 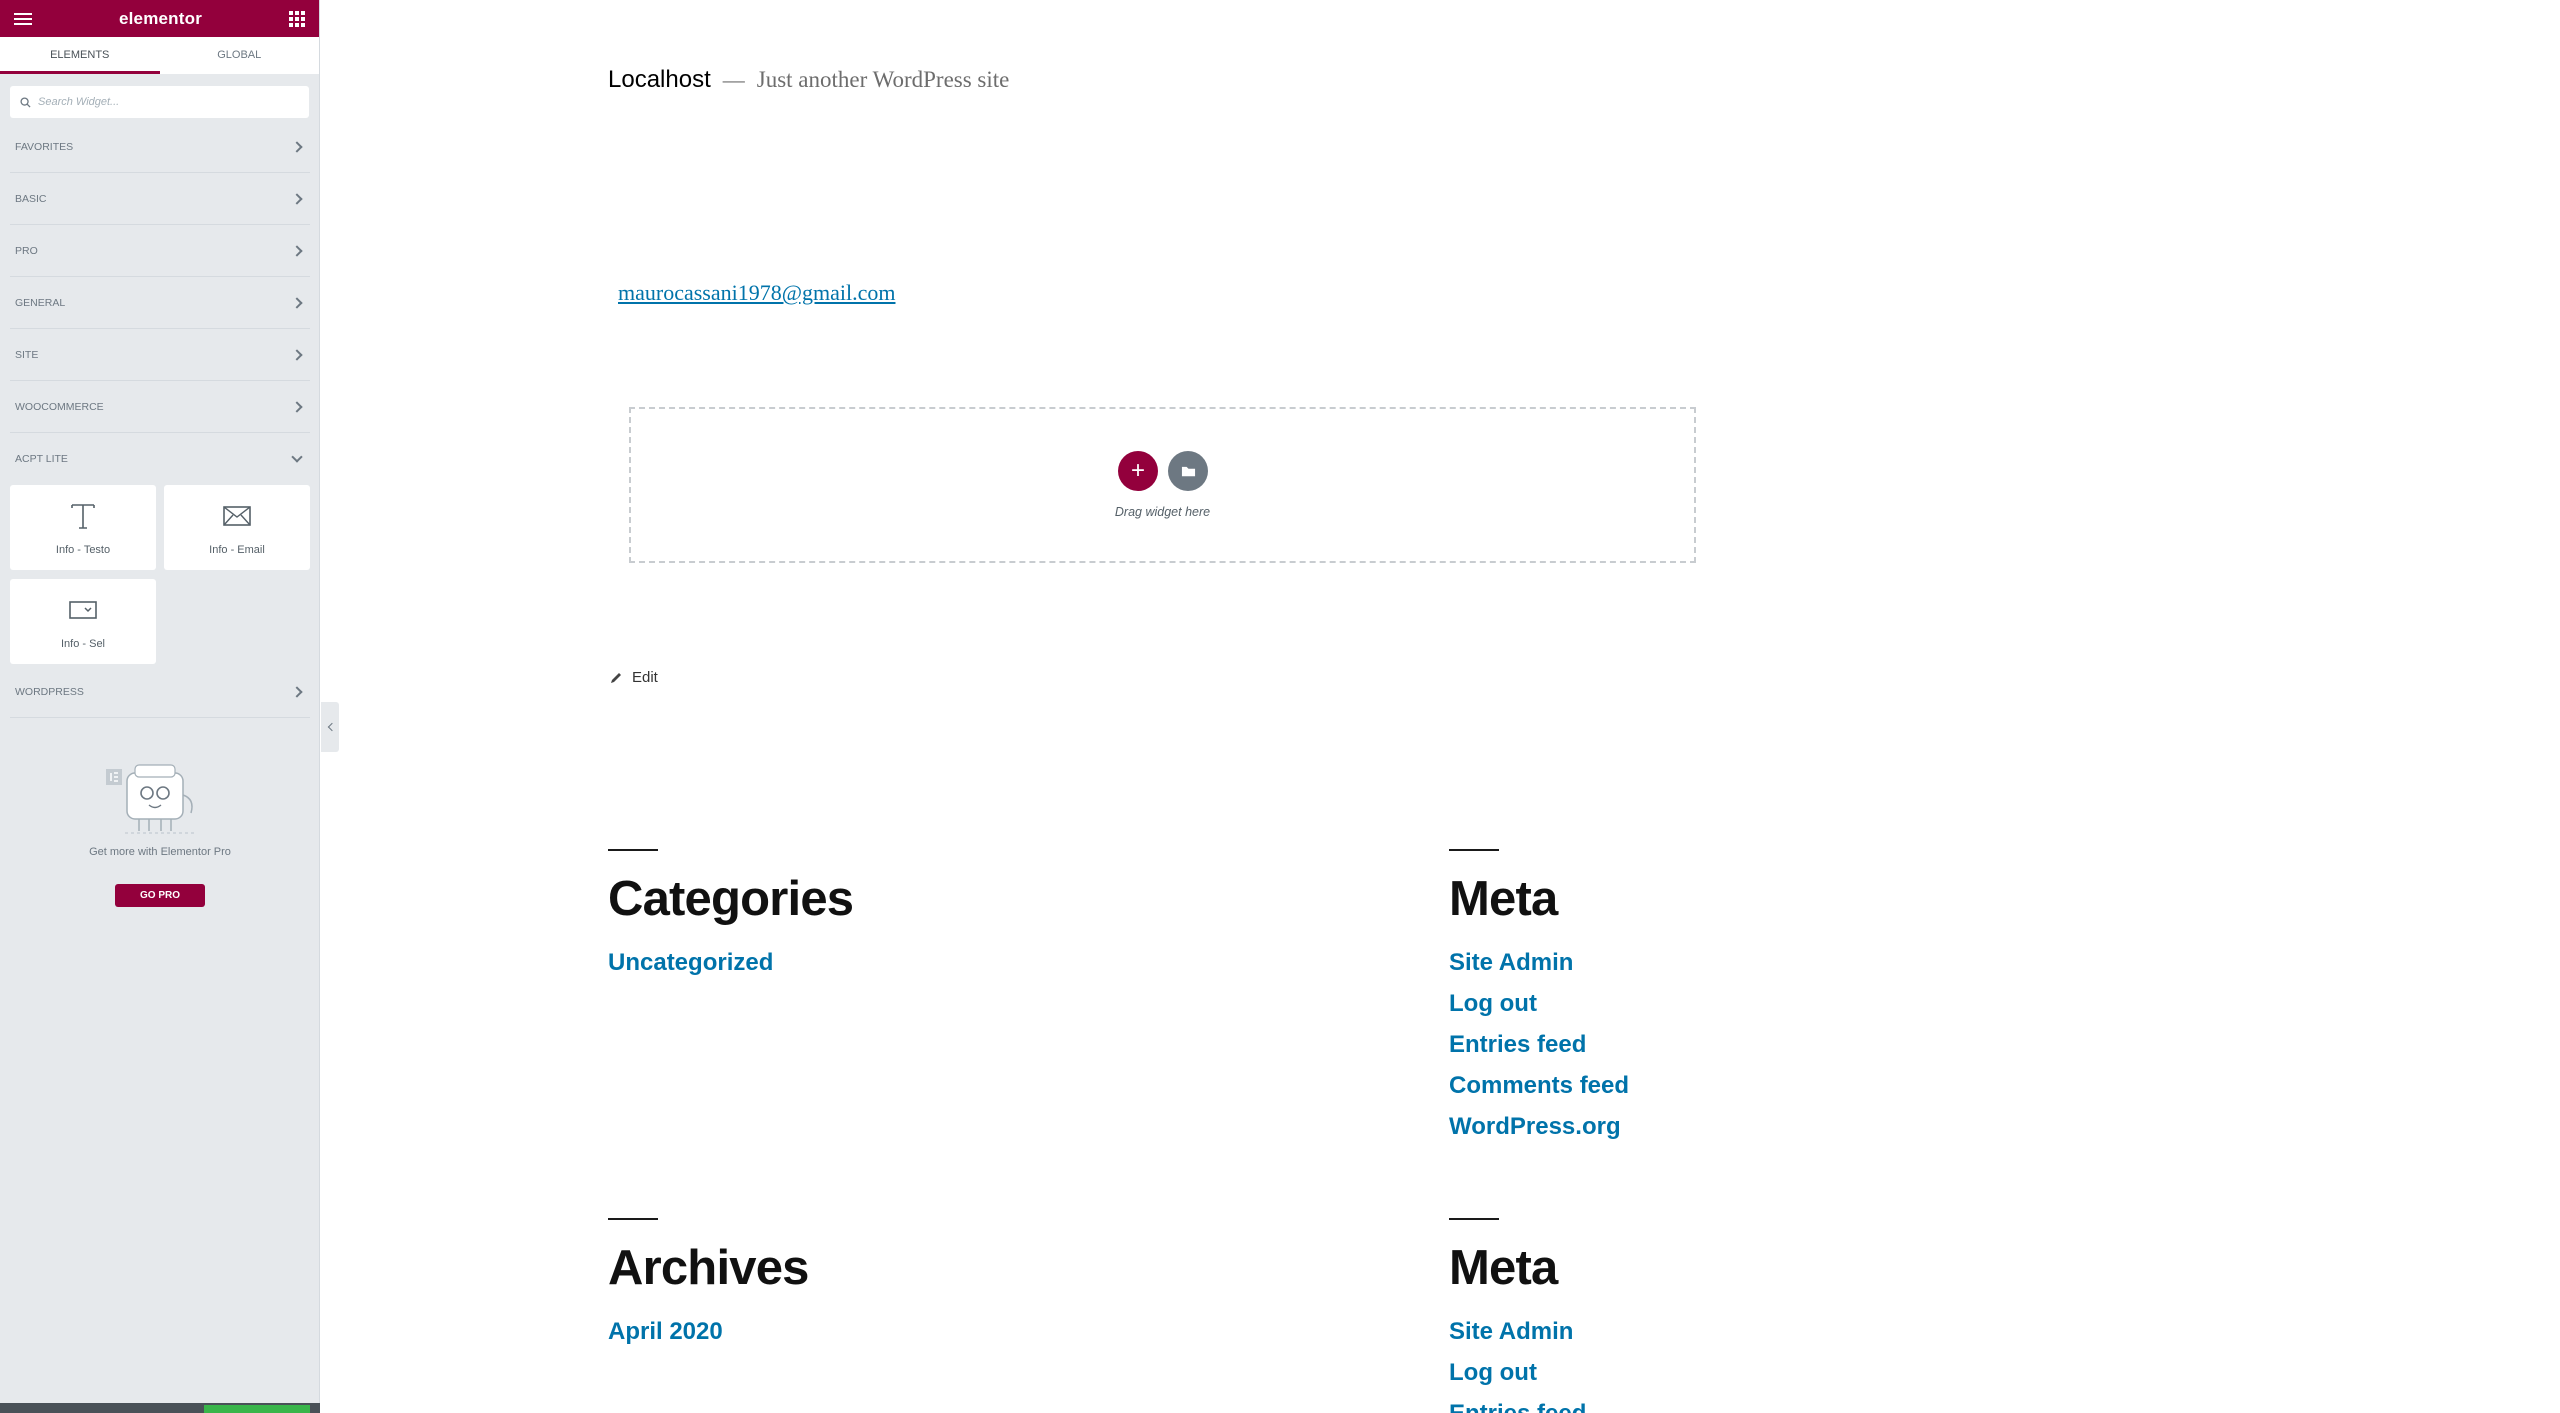 What do you see at coordinates (25, 102) in the screenshot?
I see `search-icon` at bounding box center [25, 102].